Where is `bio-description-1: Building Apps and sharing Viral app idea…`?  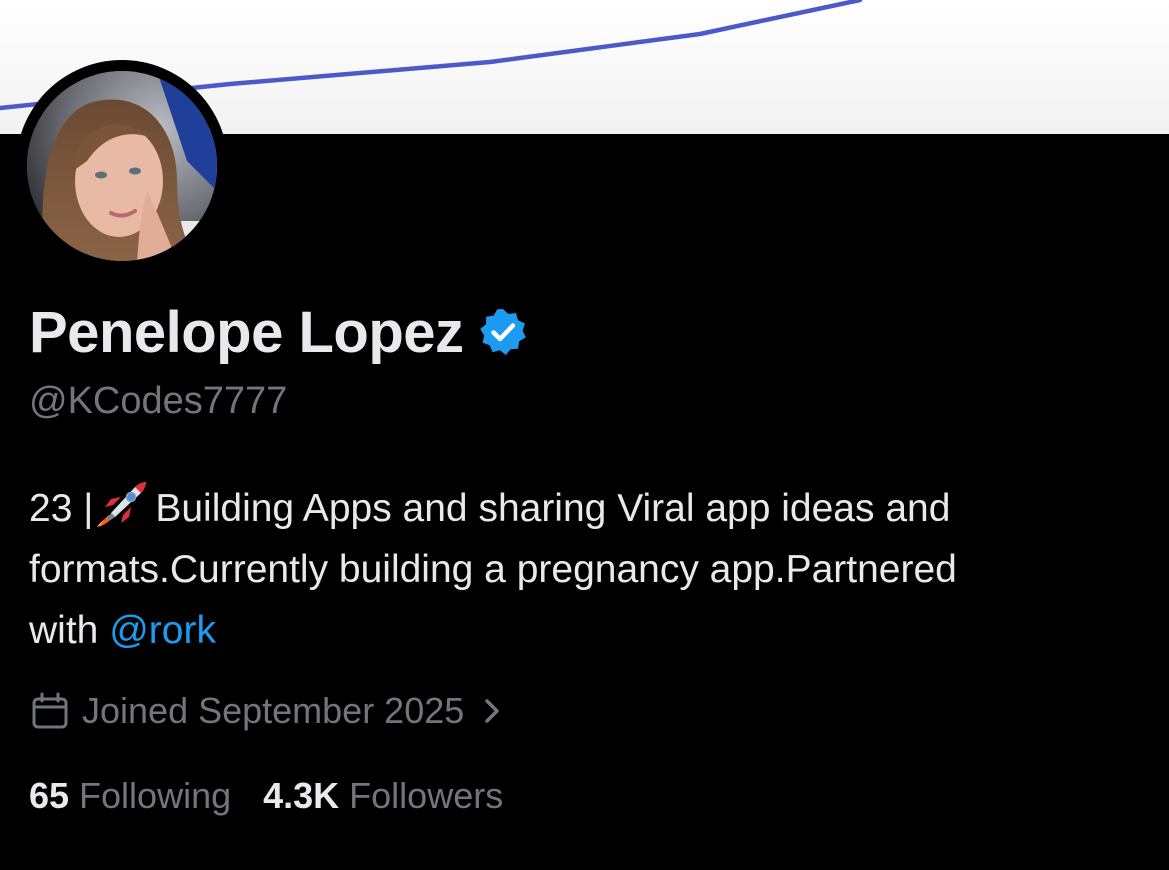 bio-description-1: Building Apps and sharing Viral app idea… is located at coordinates (553, 508).